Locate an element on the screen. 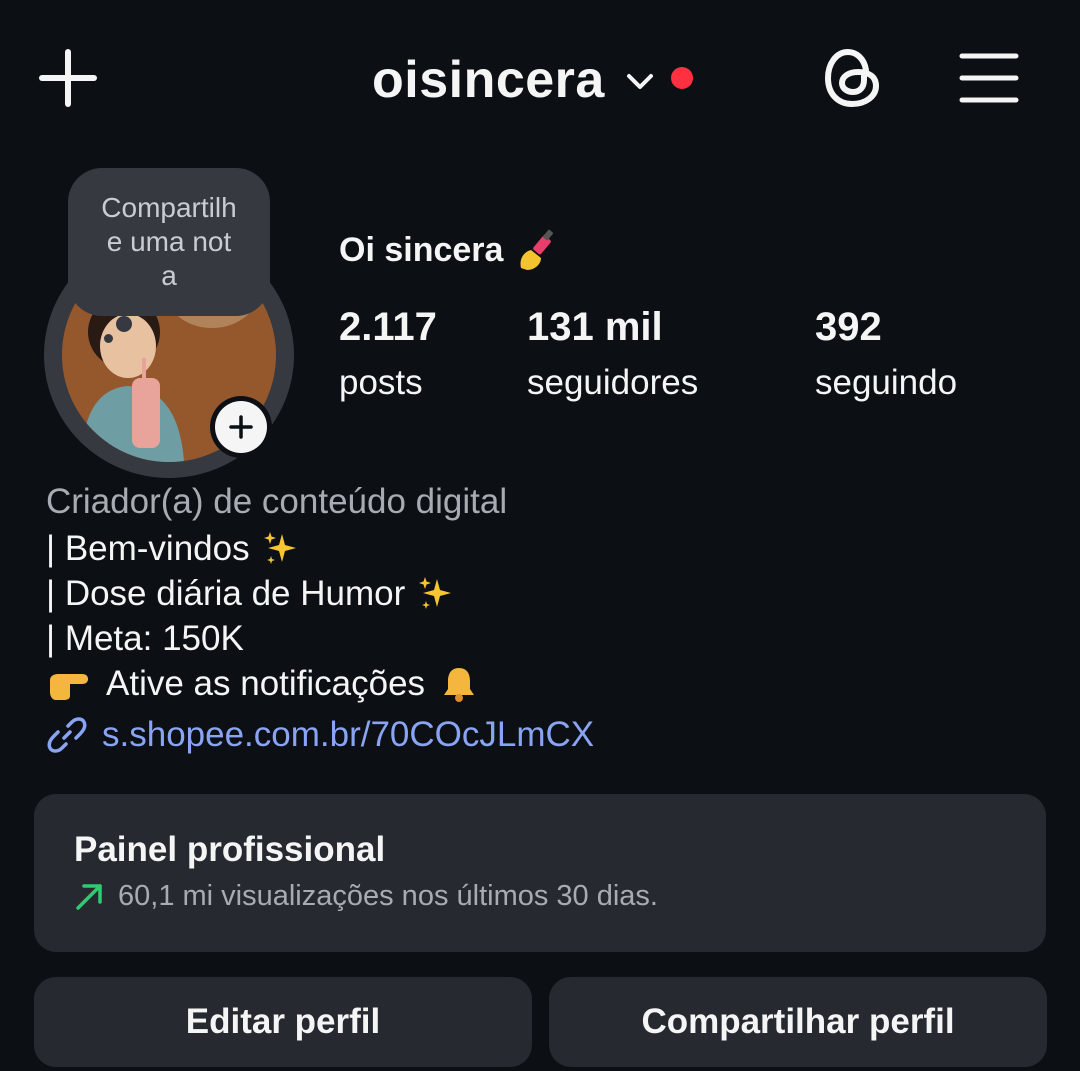  note-tail-small is located at coordinates (108, 338).